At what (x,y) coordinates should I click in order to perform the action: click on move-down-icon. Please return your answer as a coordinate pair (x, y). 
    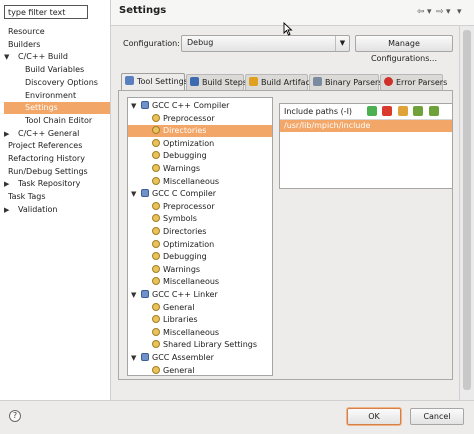
    Looking at the image, I should click on (434, 111).